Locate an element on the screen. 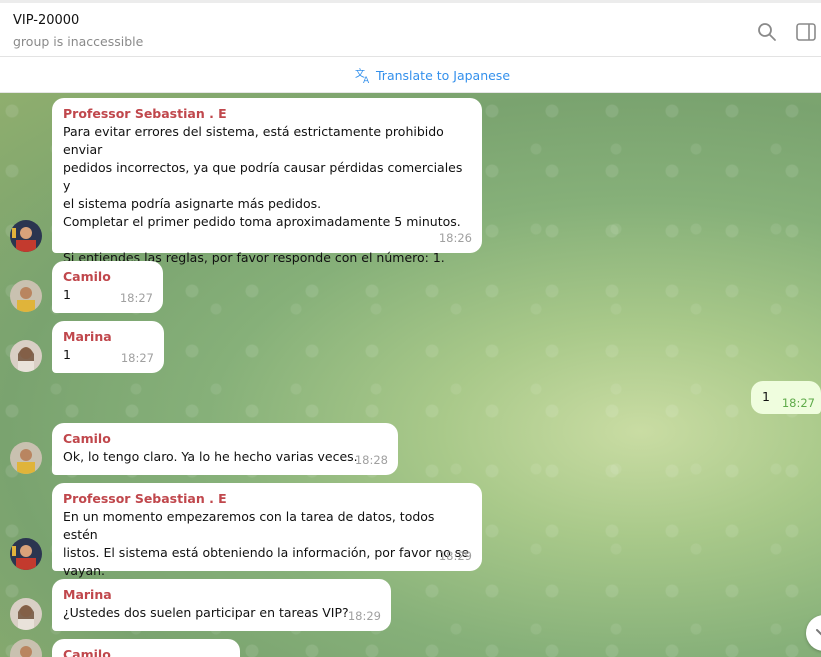 This screenshot has height=657, width=821. translate-button: 文 A Translate to Japanese is located at coordinates (432, 75).